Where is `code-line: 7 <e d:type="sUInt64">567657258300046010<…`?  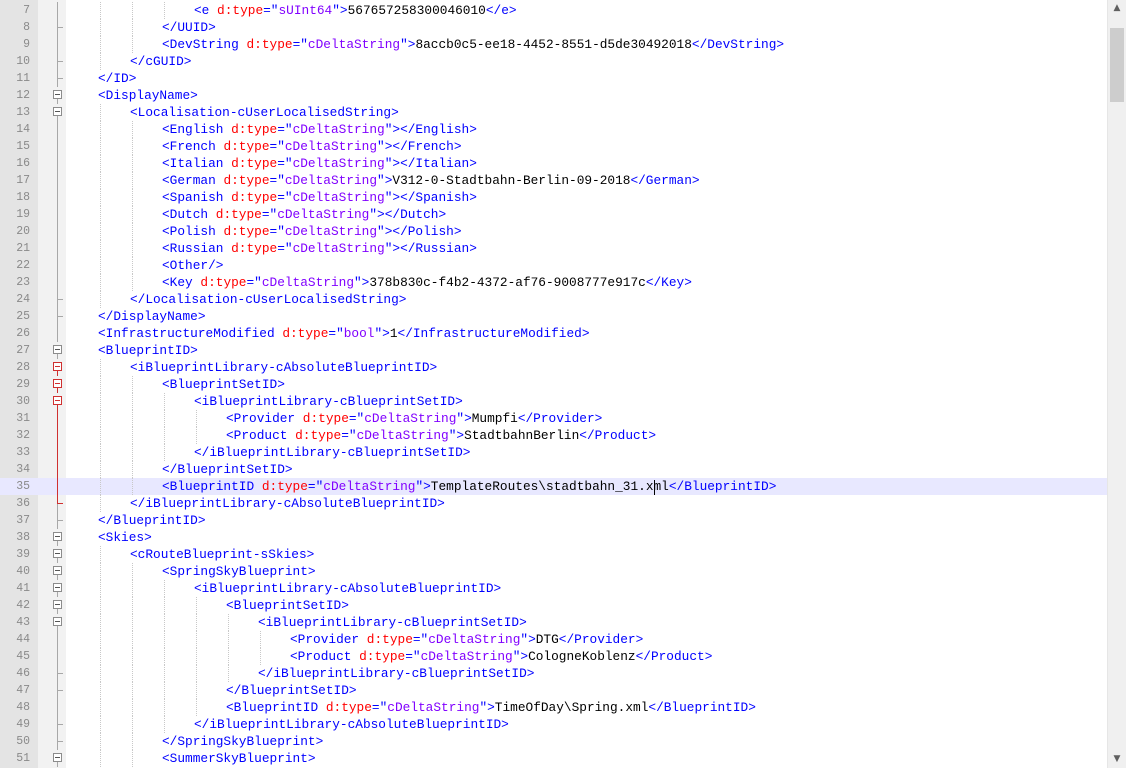 code-line: 7 <e d:type="sUInt64">567657258300046010<… is located at coordinates (553, 10).